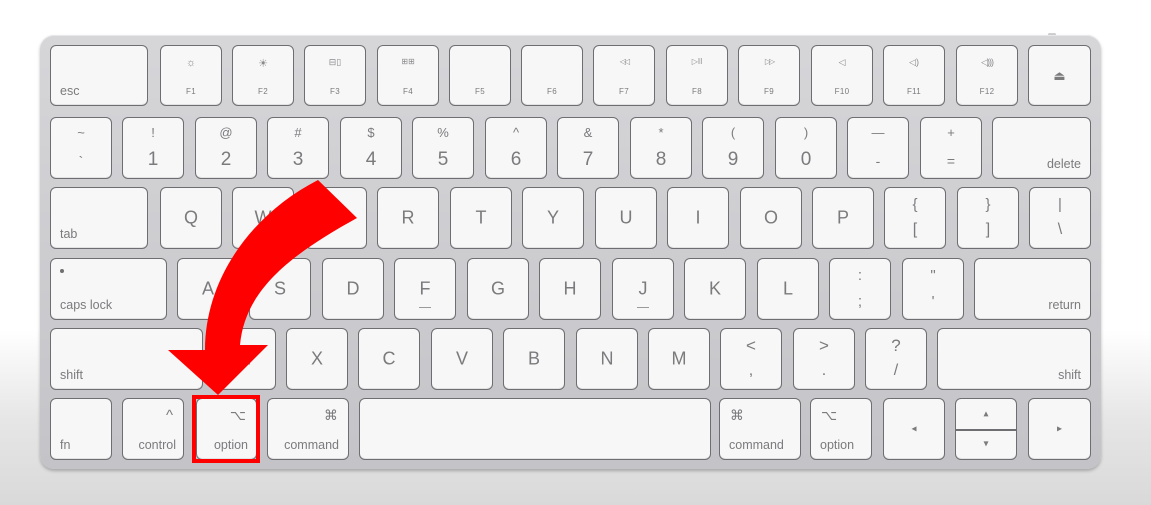  I want to click on arrow-shaft, so click(262, 287).